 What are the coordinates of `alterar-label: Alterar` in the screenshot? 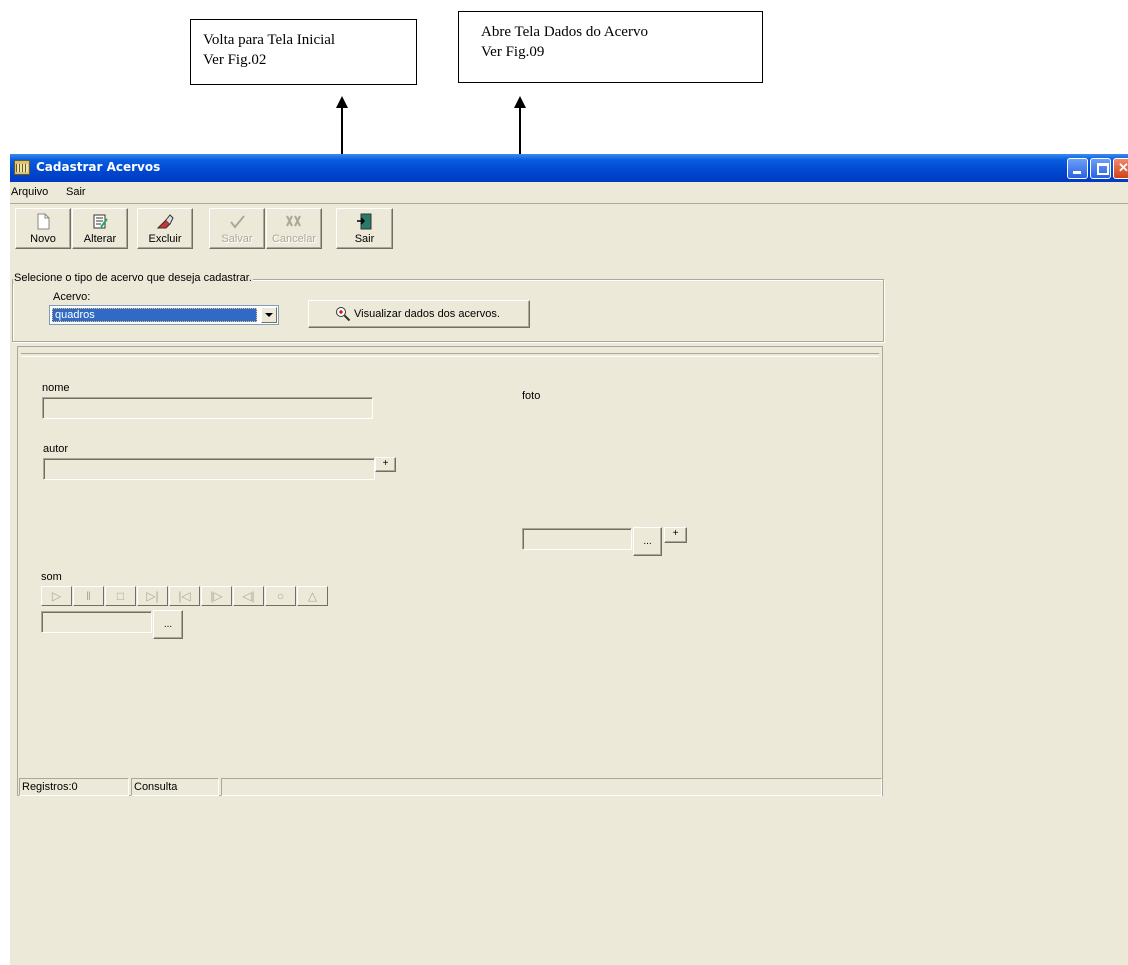 It's located at (100, 239).